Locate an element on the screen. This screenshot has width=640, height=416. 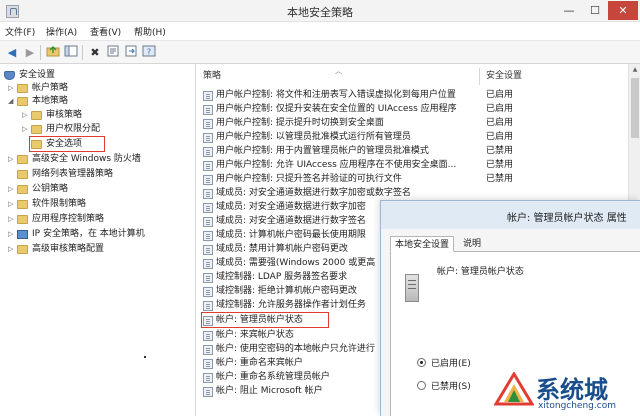
column-header-setting: 安全设置 is located at coordinates (504, 76).